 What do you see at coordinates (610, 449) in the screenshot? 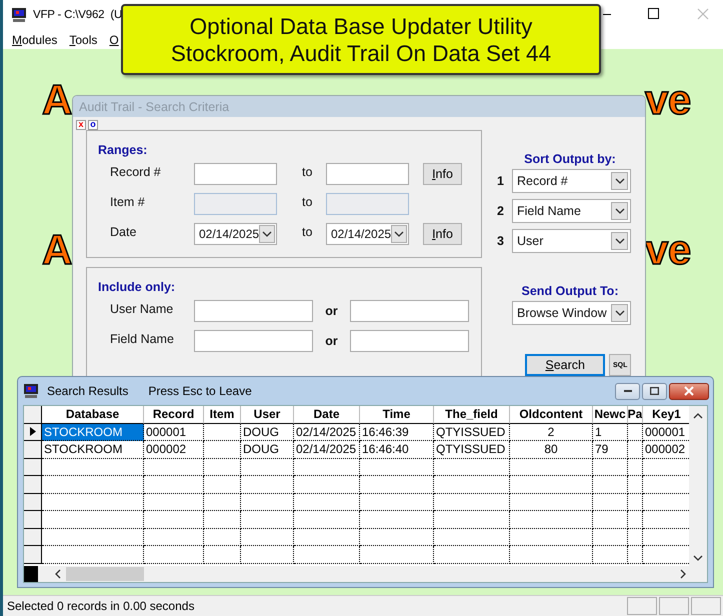
I see `table-cell: 79` at bounding box center [610, 449].